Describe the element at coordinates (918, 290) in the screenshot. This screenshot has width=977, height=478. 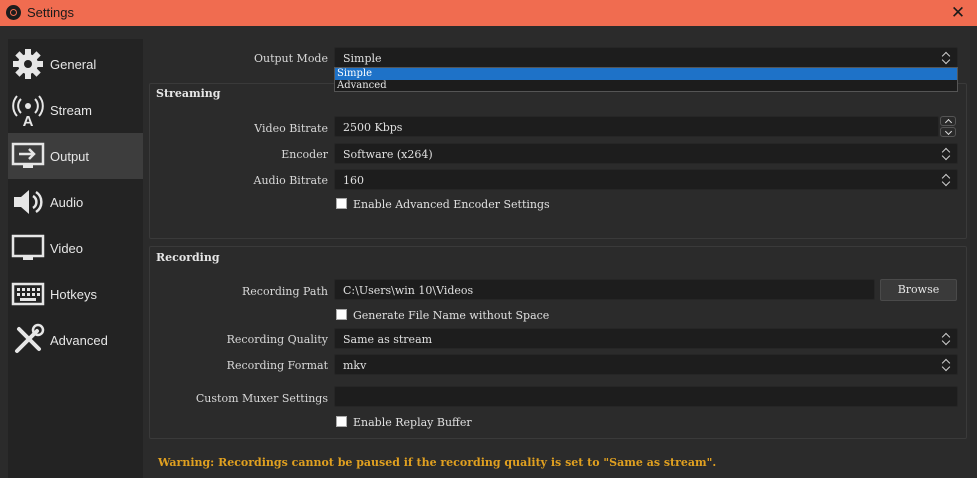
I see `browse-button: Browse` at that location.